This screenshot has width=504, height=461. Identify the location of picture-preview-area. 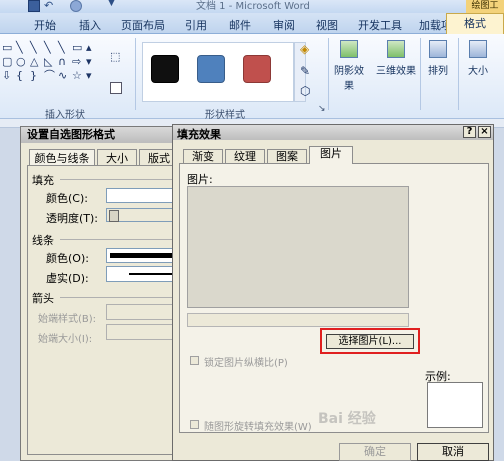
(298, 247).